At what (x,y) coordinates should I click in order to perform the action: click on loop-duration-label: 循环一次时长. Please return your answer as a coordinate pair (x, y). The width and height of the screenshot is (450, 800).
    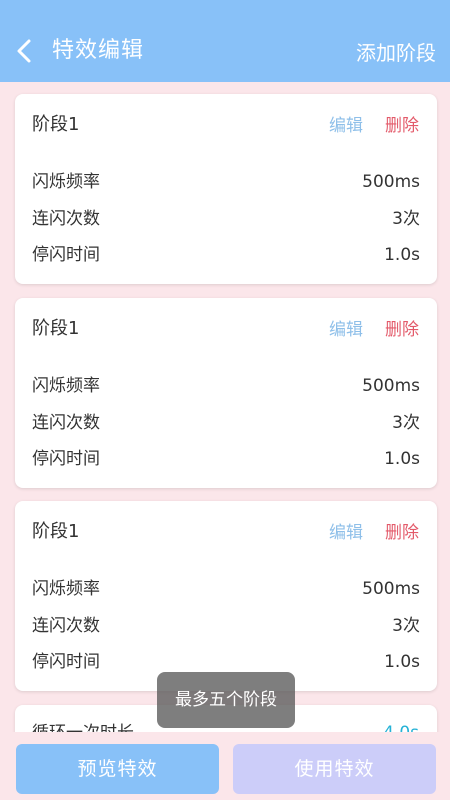
    Looking at the image, I should click on (83, 725).